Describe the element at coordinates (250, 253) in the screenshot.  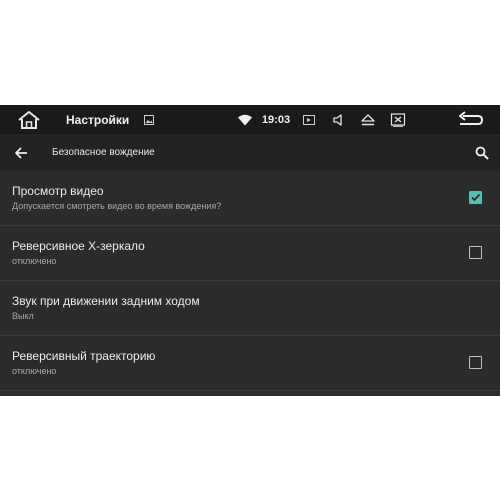
I see `setting-reverse-mirror: Реверсивное X-зеркало отключено` at that location.